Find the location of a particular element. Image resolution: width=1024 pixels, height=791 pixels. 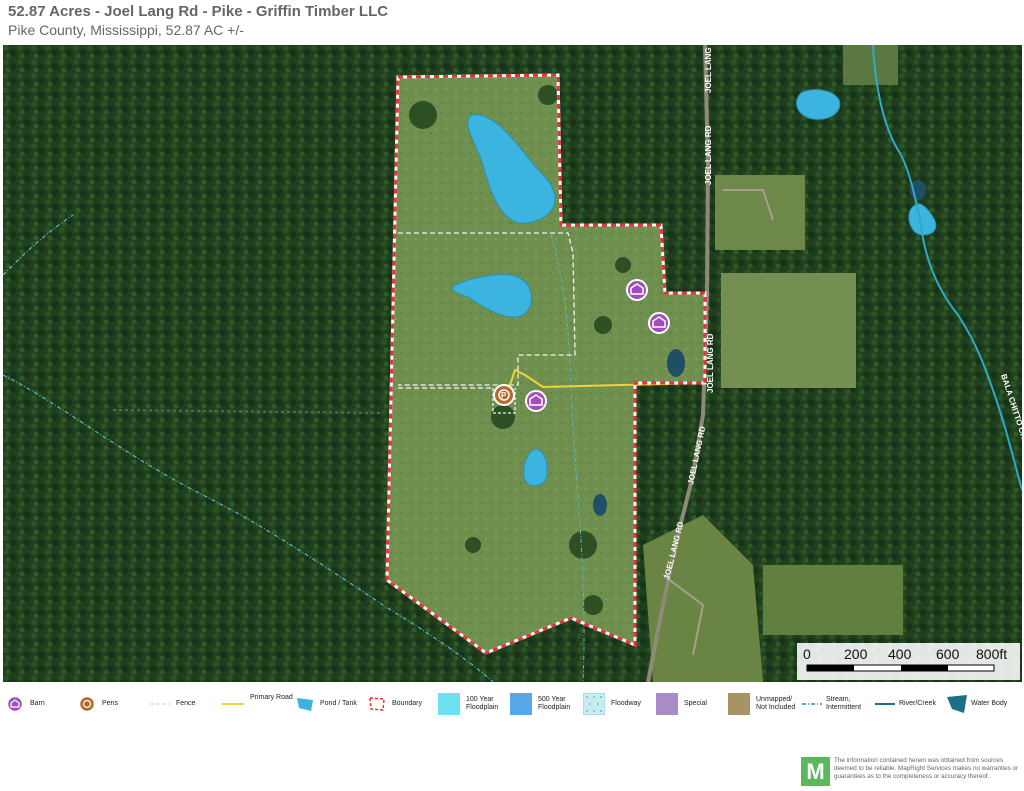

legend-label: Stream, Intermittent is located at coordinates (844, 703).